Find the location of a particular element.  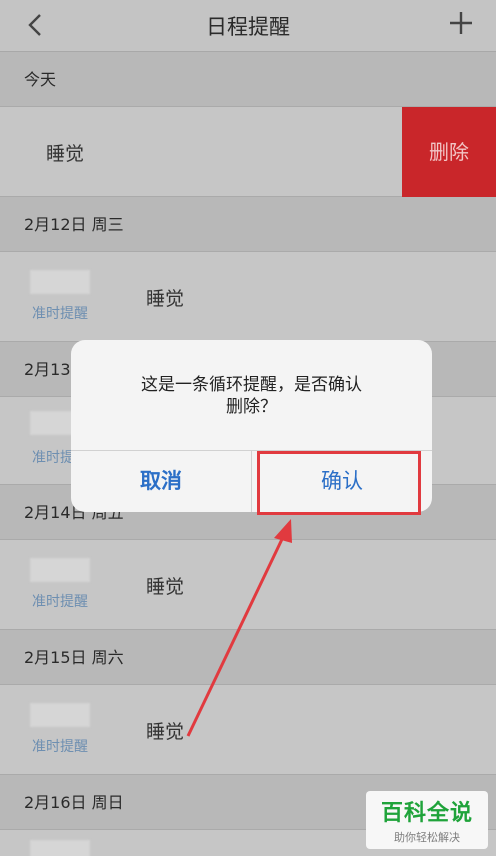

page-title: 日程提醒 is located at coordinates (248, 27).